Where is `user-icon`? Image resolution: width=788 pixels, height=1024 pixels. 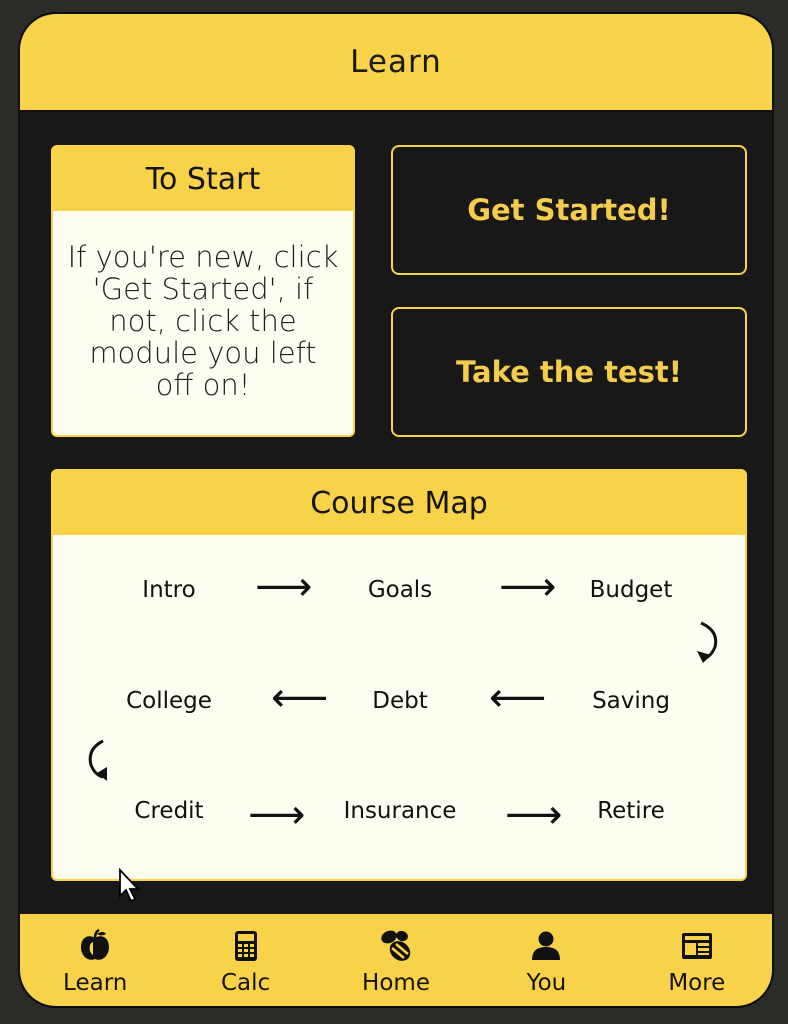
user-icon is located at coordinates (546, 945).